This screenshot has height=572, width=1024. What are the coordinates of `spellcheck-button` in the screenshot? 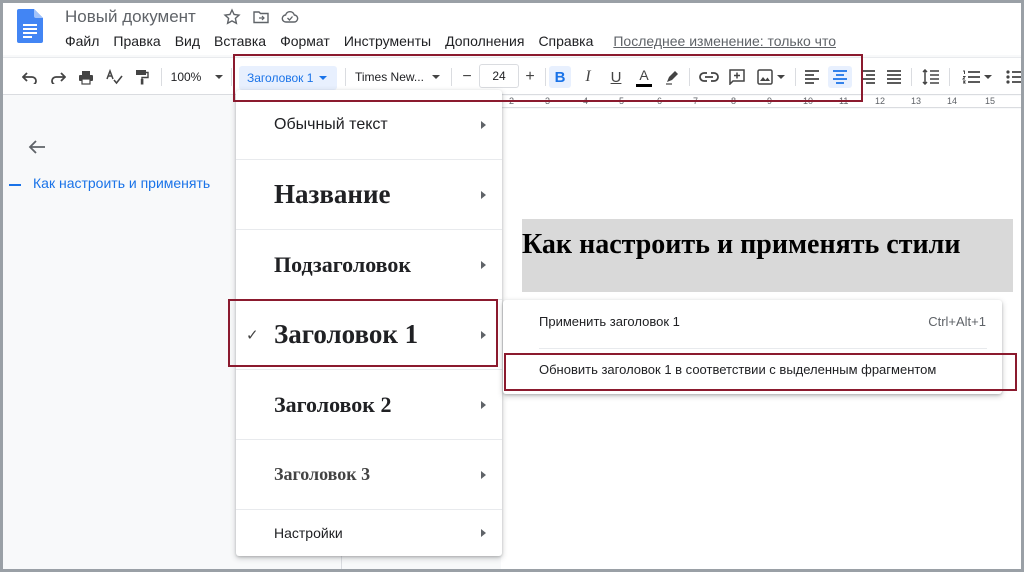 It's located at (114, 77).